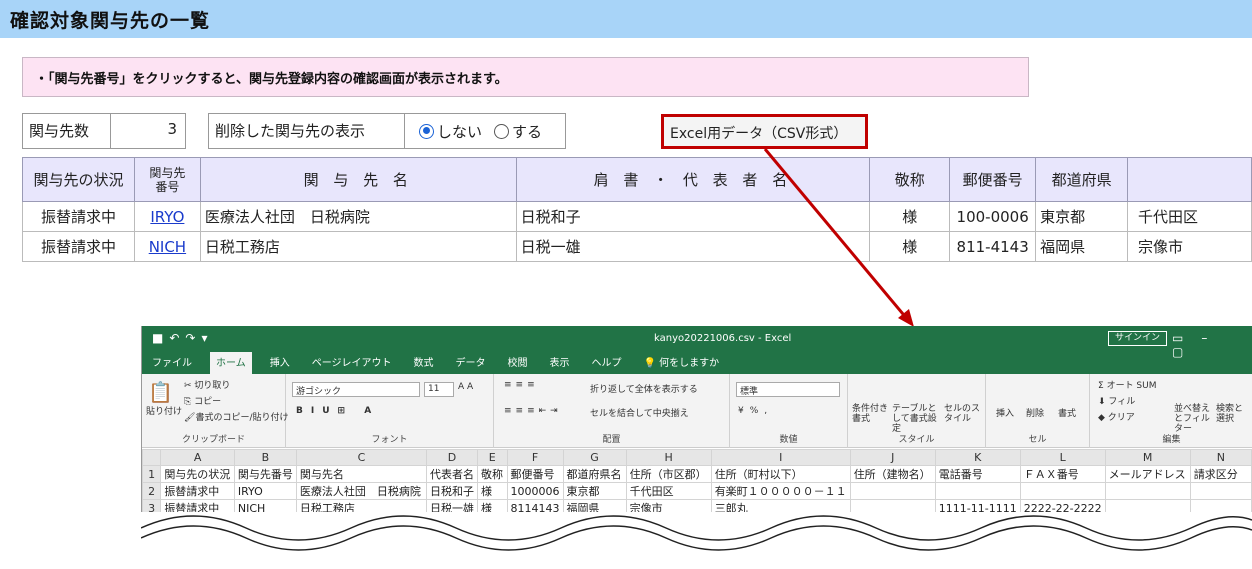 This screenshot has width=1252, height=569. I want to click on excel-cell: 様, so click(492, 491).